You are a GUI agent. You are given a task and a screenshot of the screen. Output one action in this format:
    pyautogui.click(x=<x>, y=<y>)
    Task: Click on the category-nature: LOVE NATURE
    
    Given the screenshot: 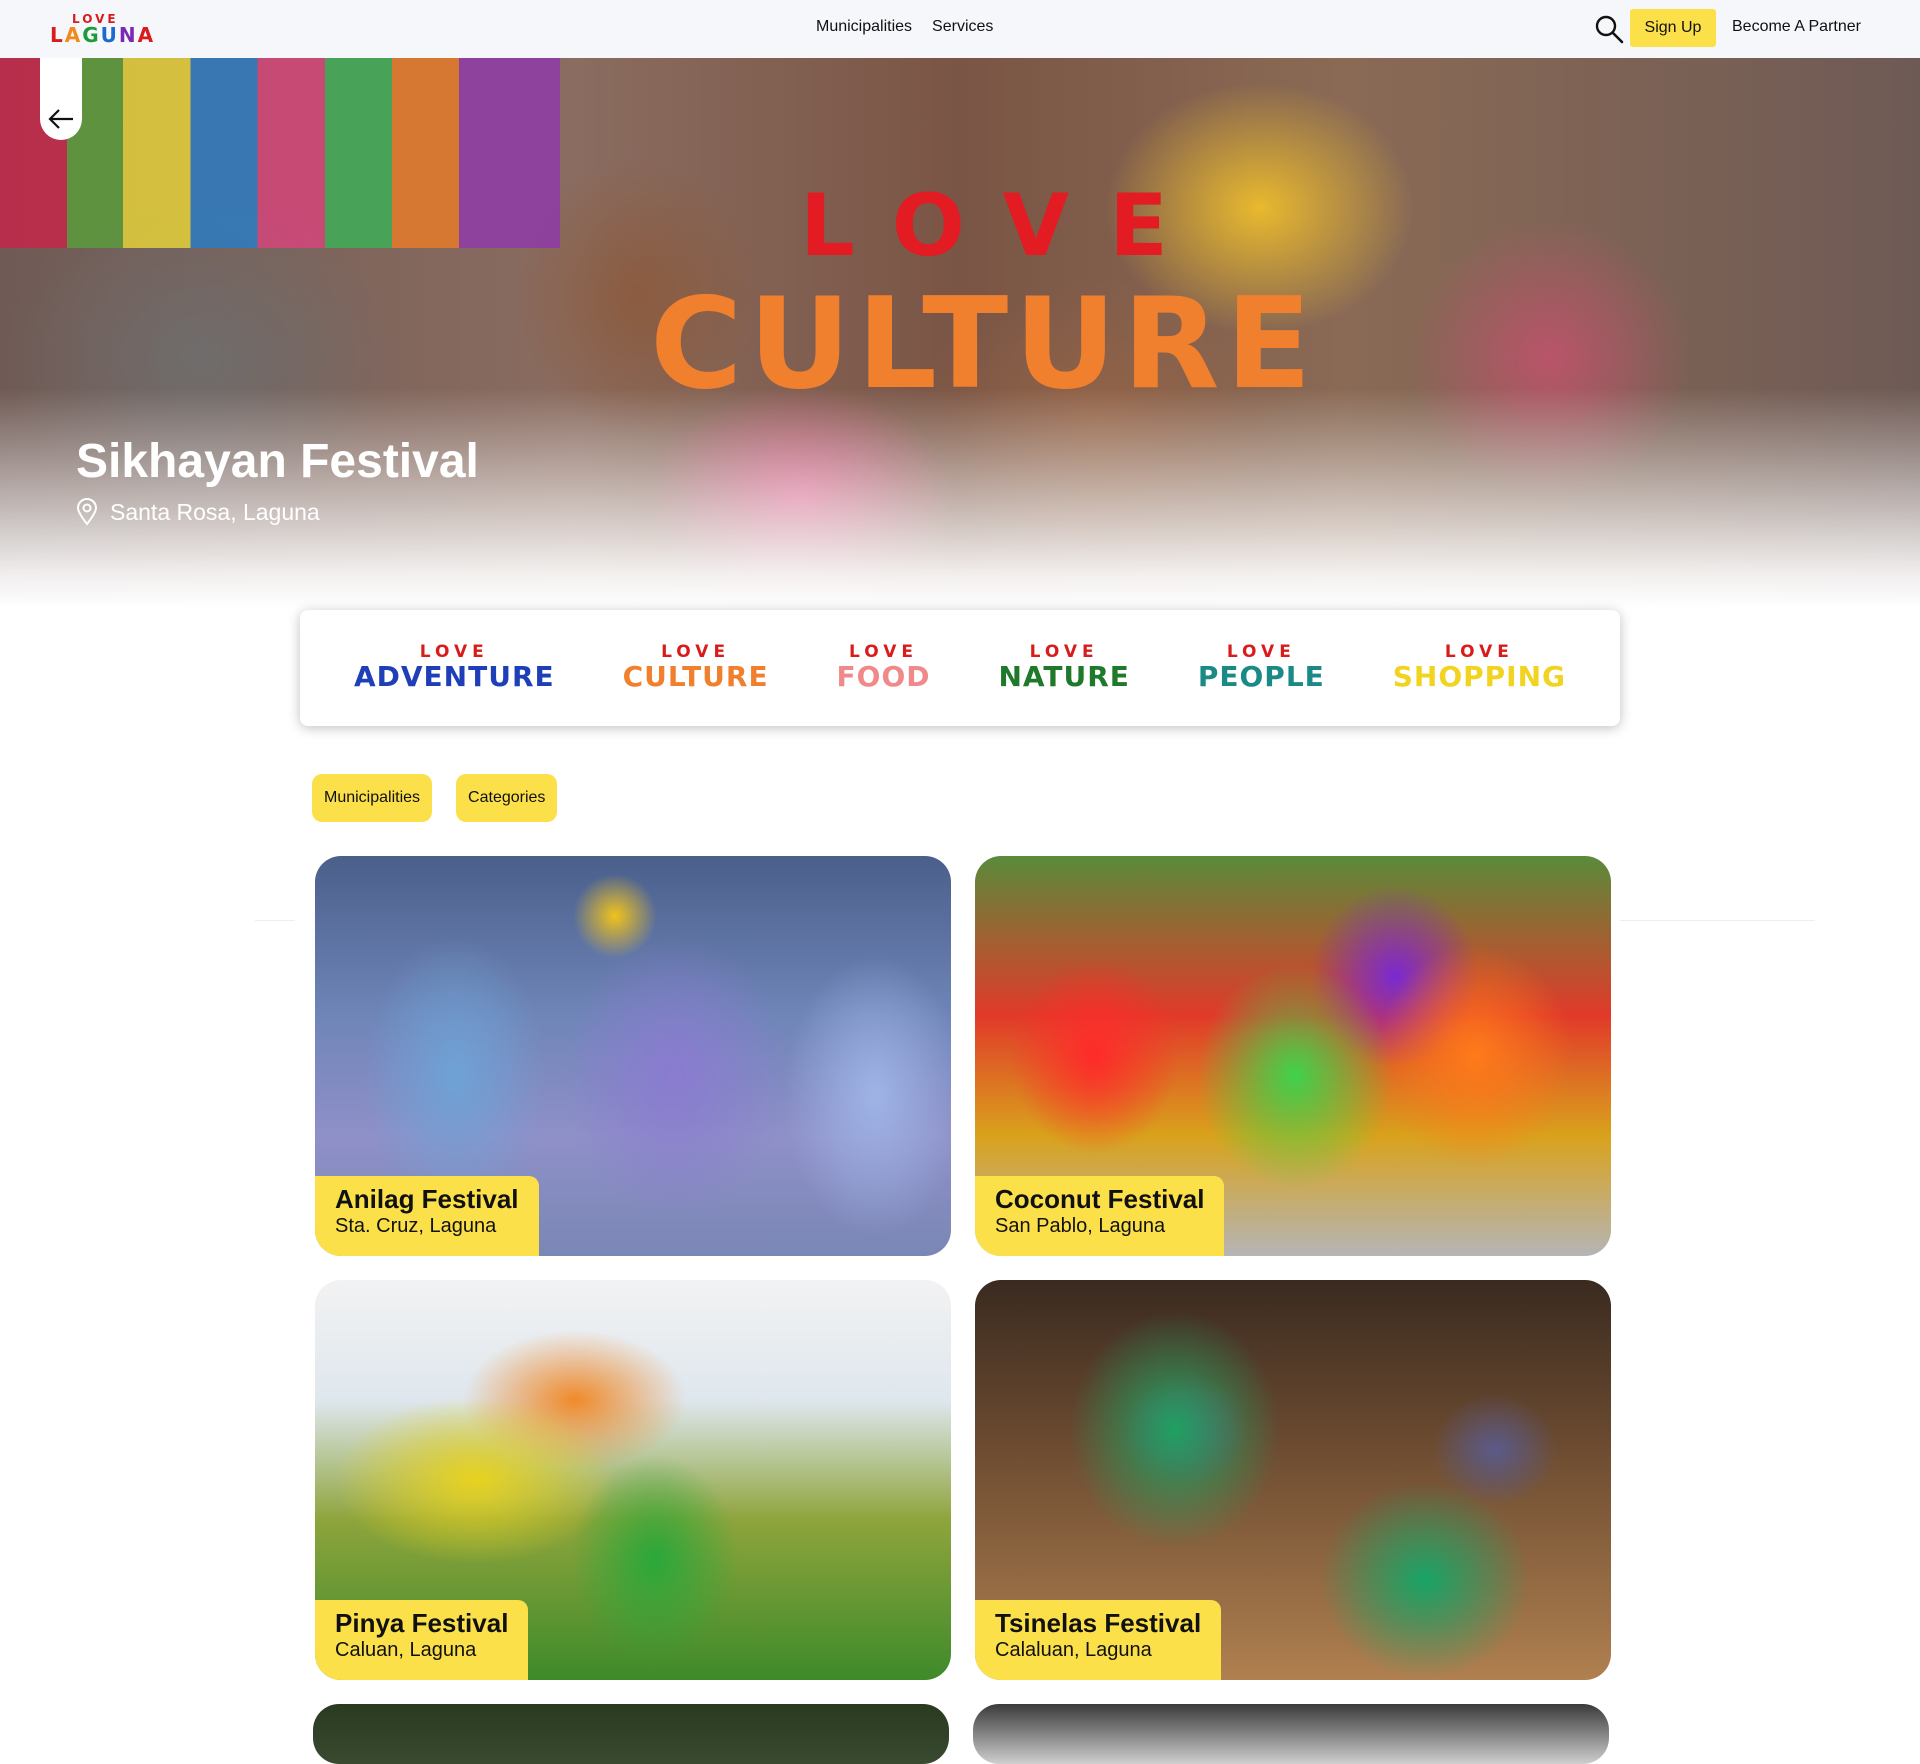 What is the action you would take?
    pyautogui.click(x=1063, y=668)
    